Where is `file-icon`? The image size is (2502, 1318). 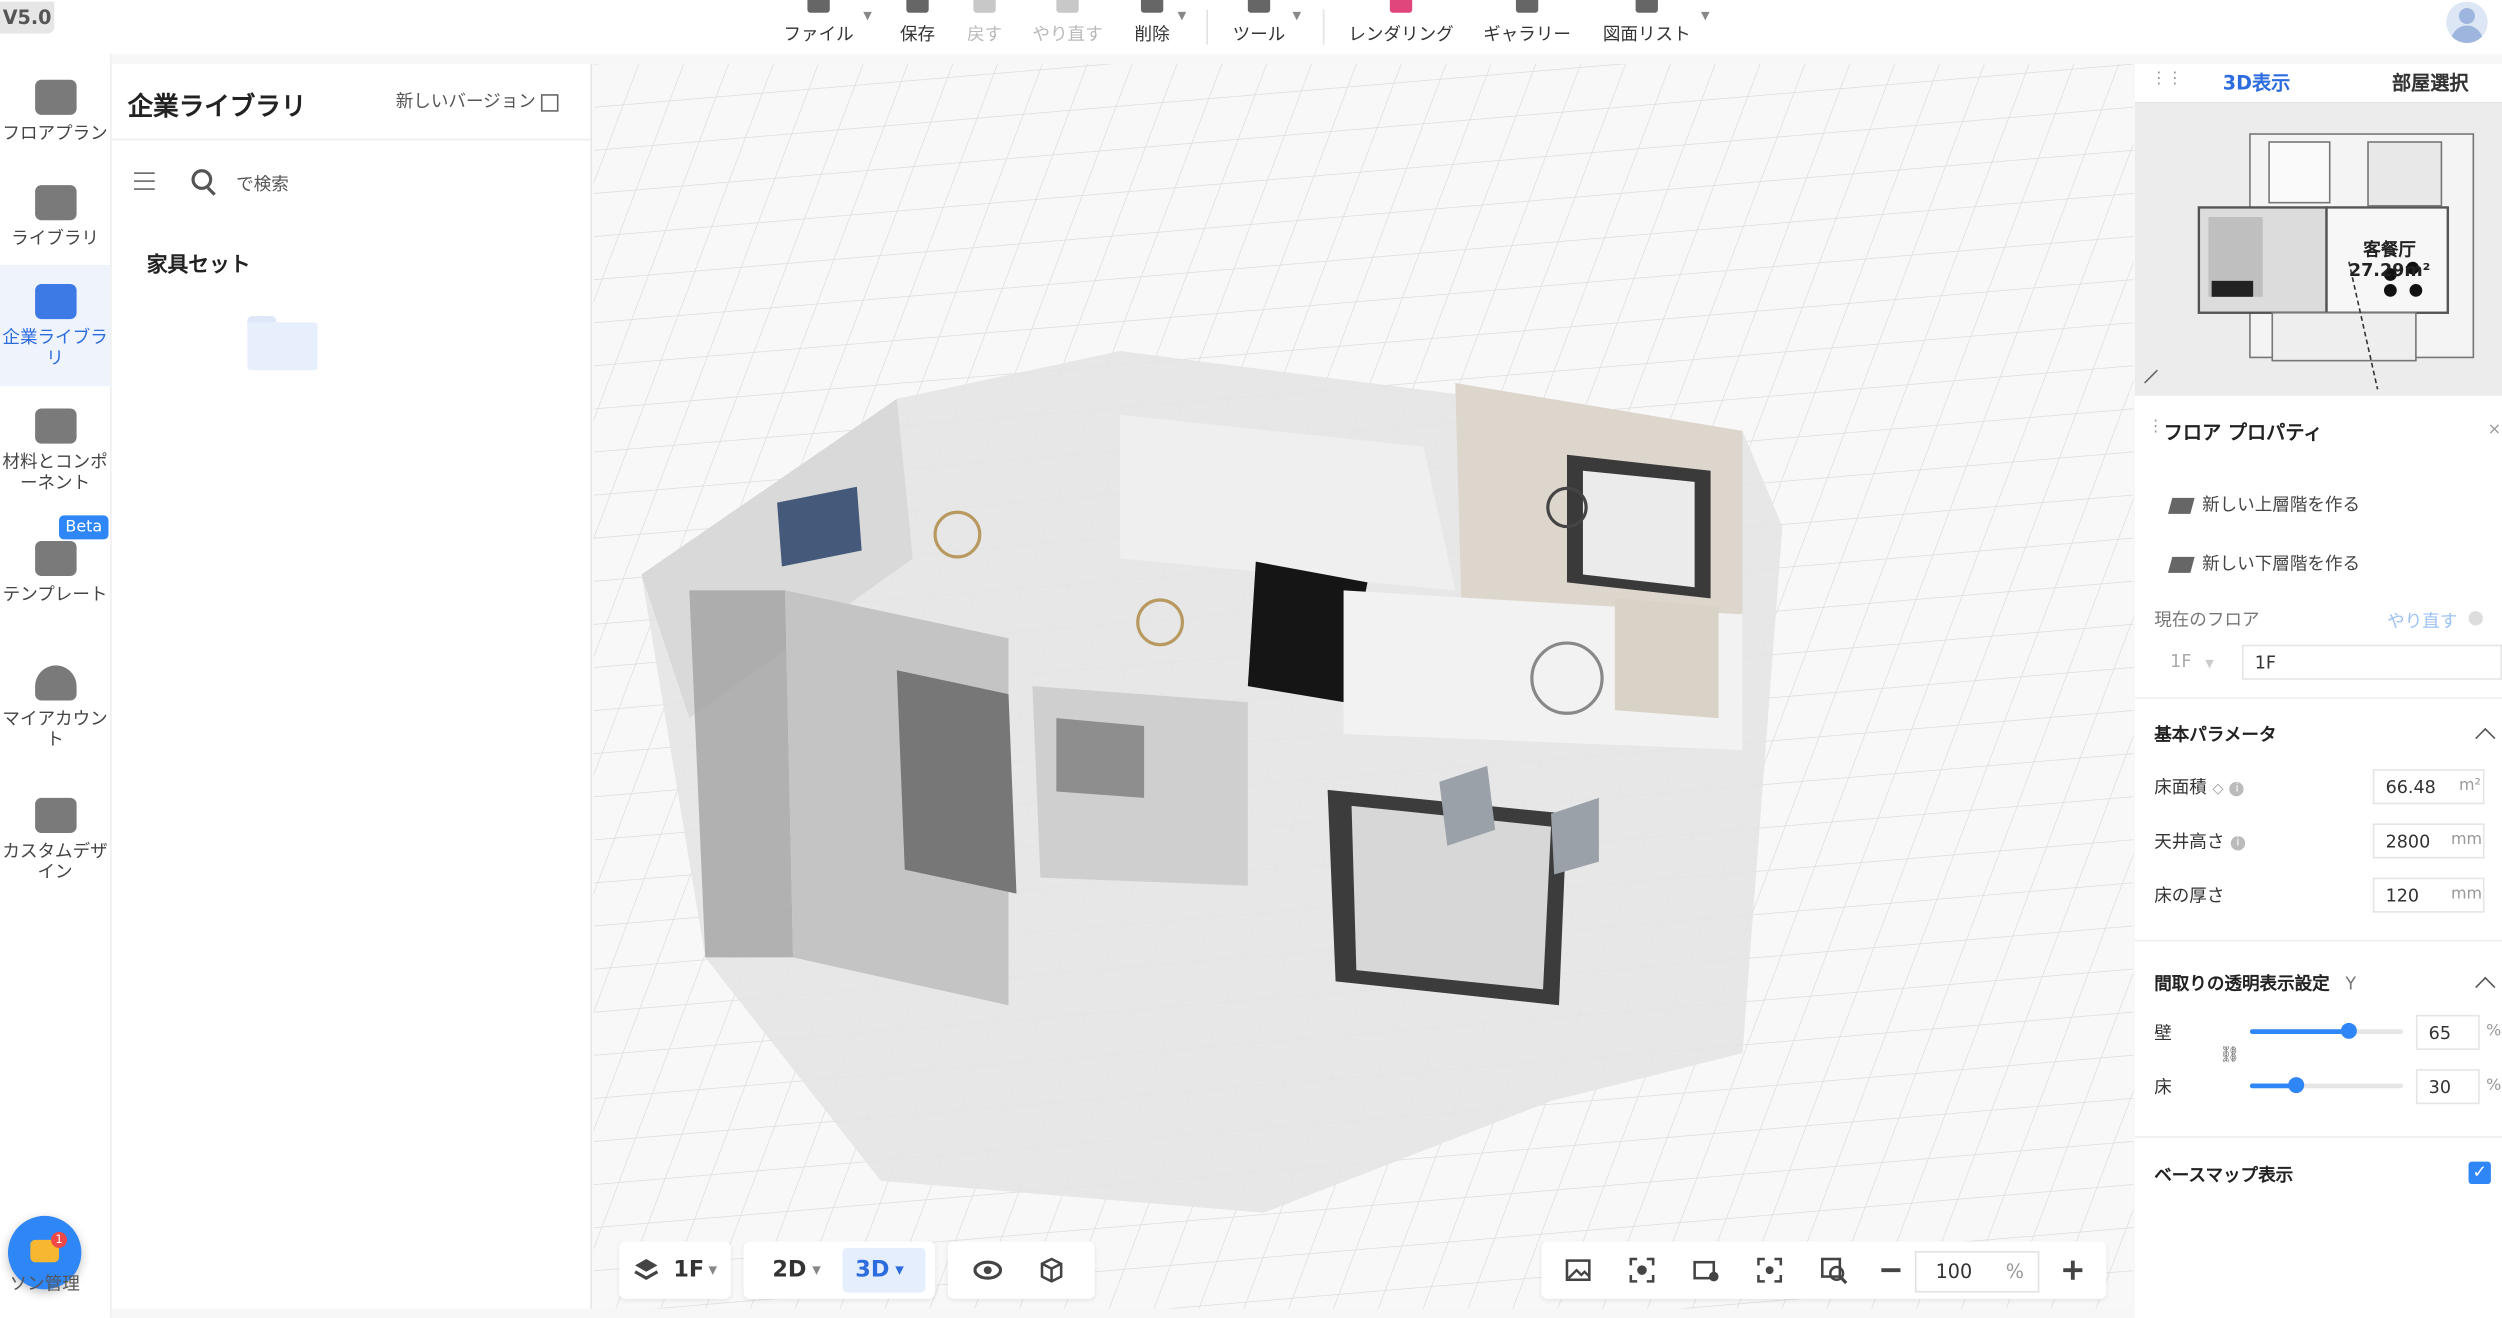 file-icon is located at coordinates (818, 6).